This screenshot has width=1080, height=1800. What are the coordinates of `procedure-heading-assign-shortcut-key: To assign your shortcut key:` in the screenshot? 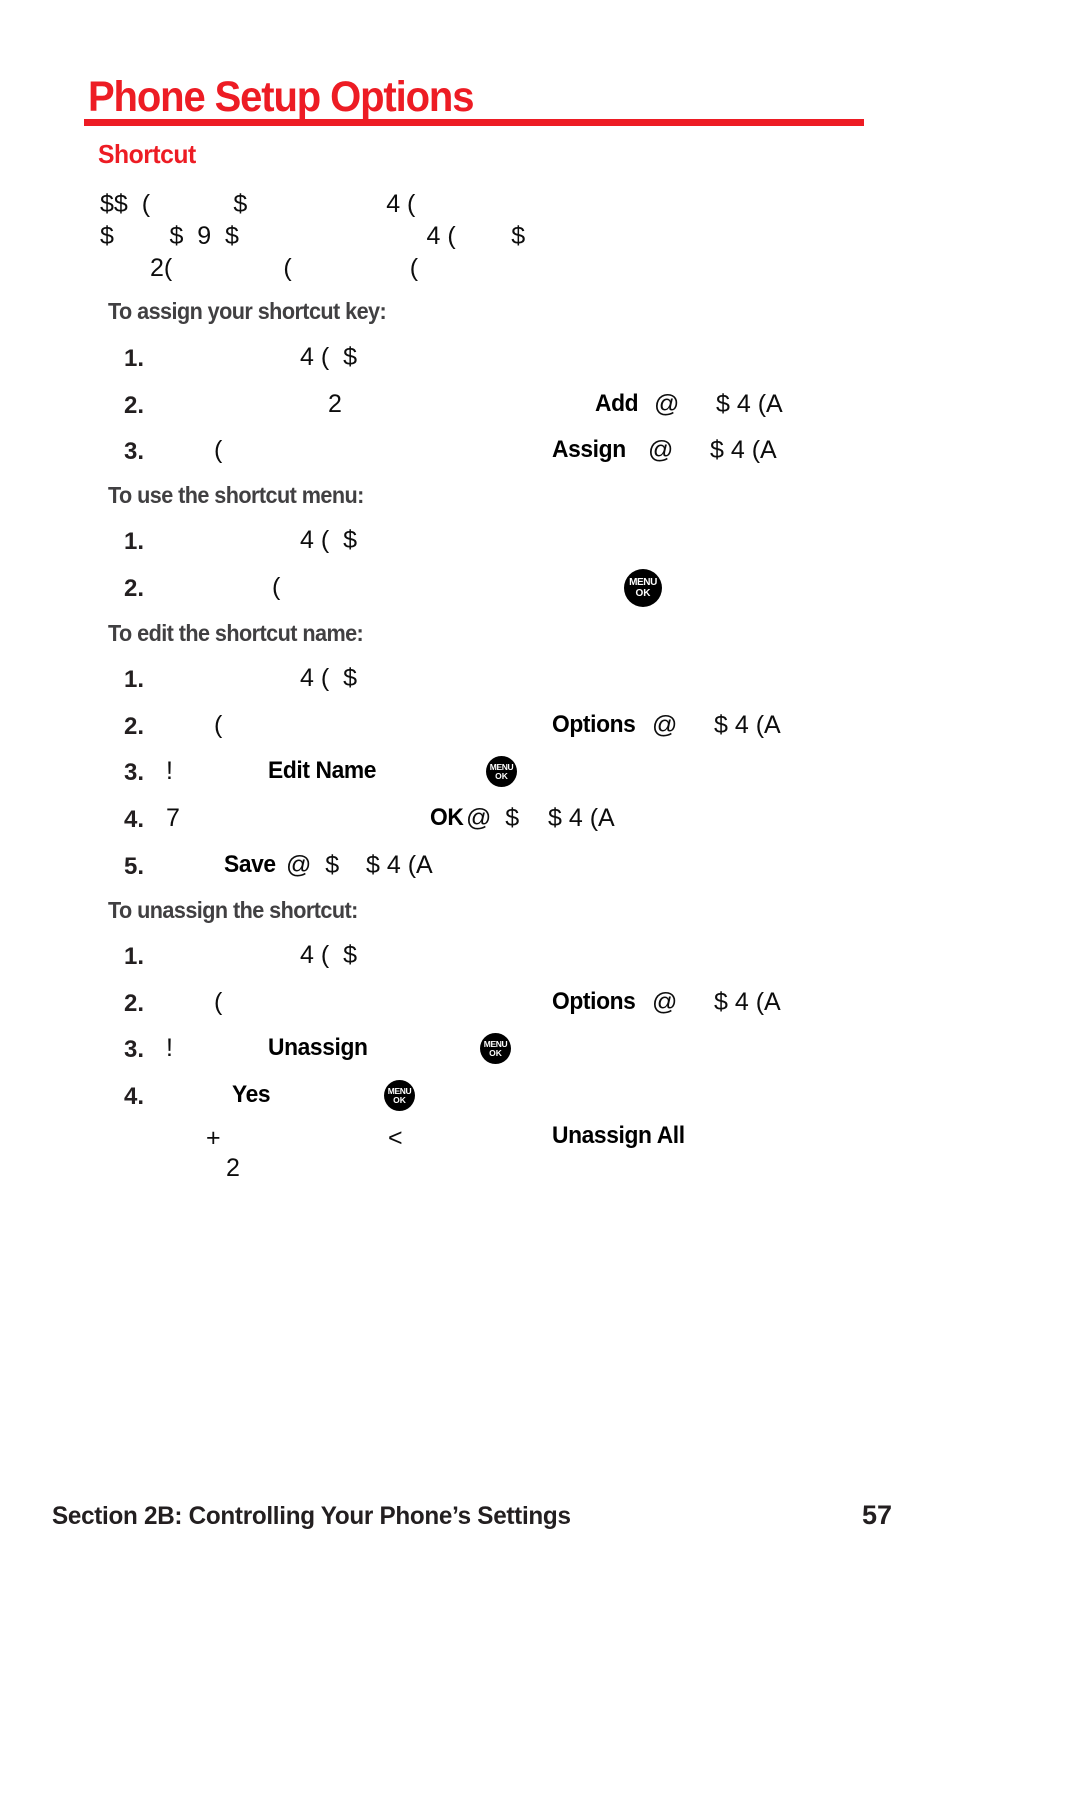 It's located at (247, 311).